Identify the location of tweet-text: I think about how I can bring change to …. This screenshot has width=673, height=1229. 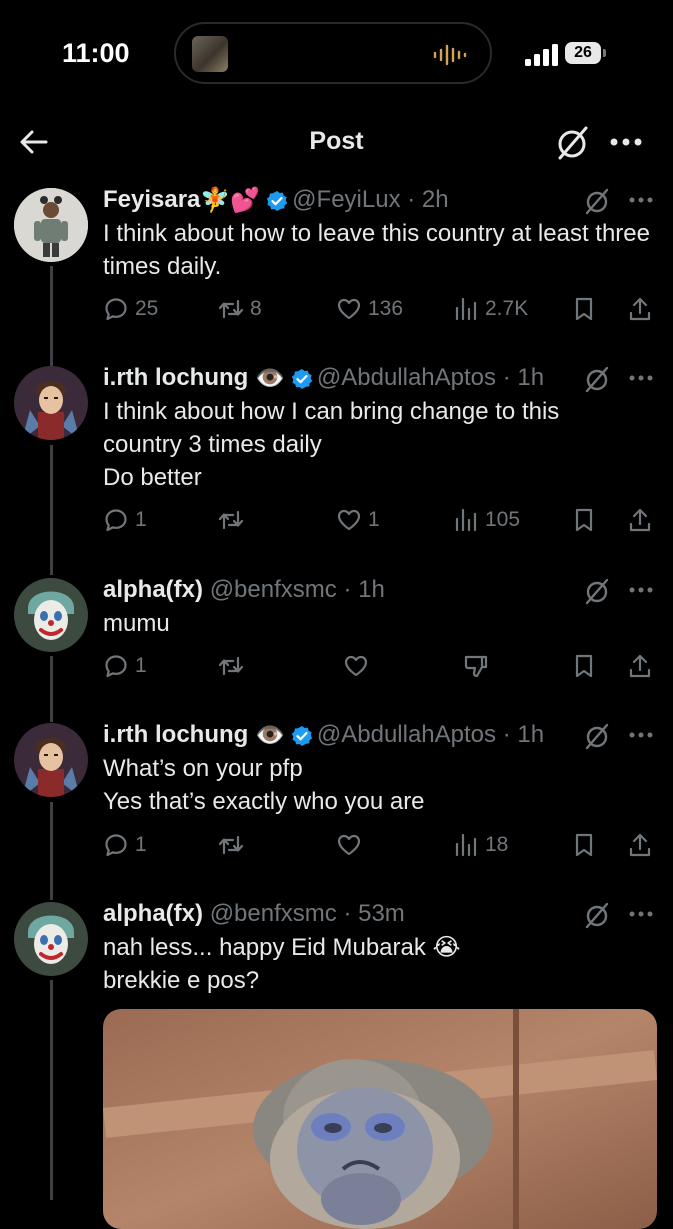
(331, 444).